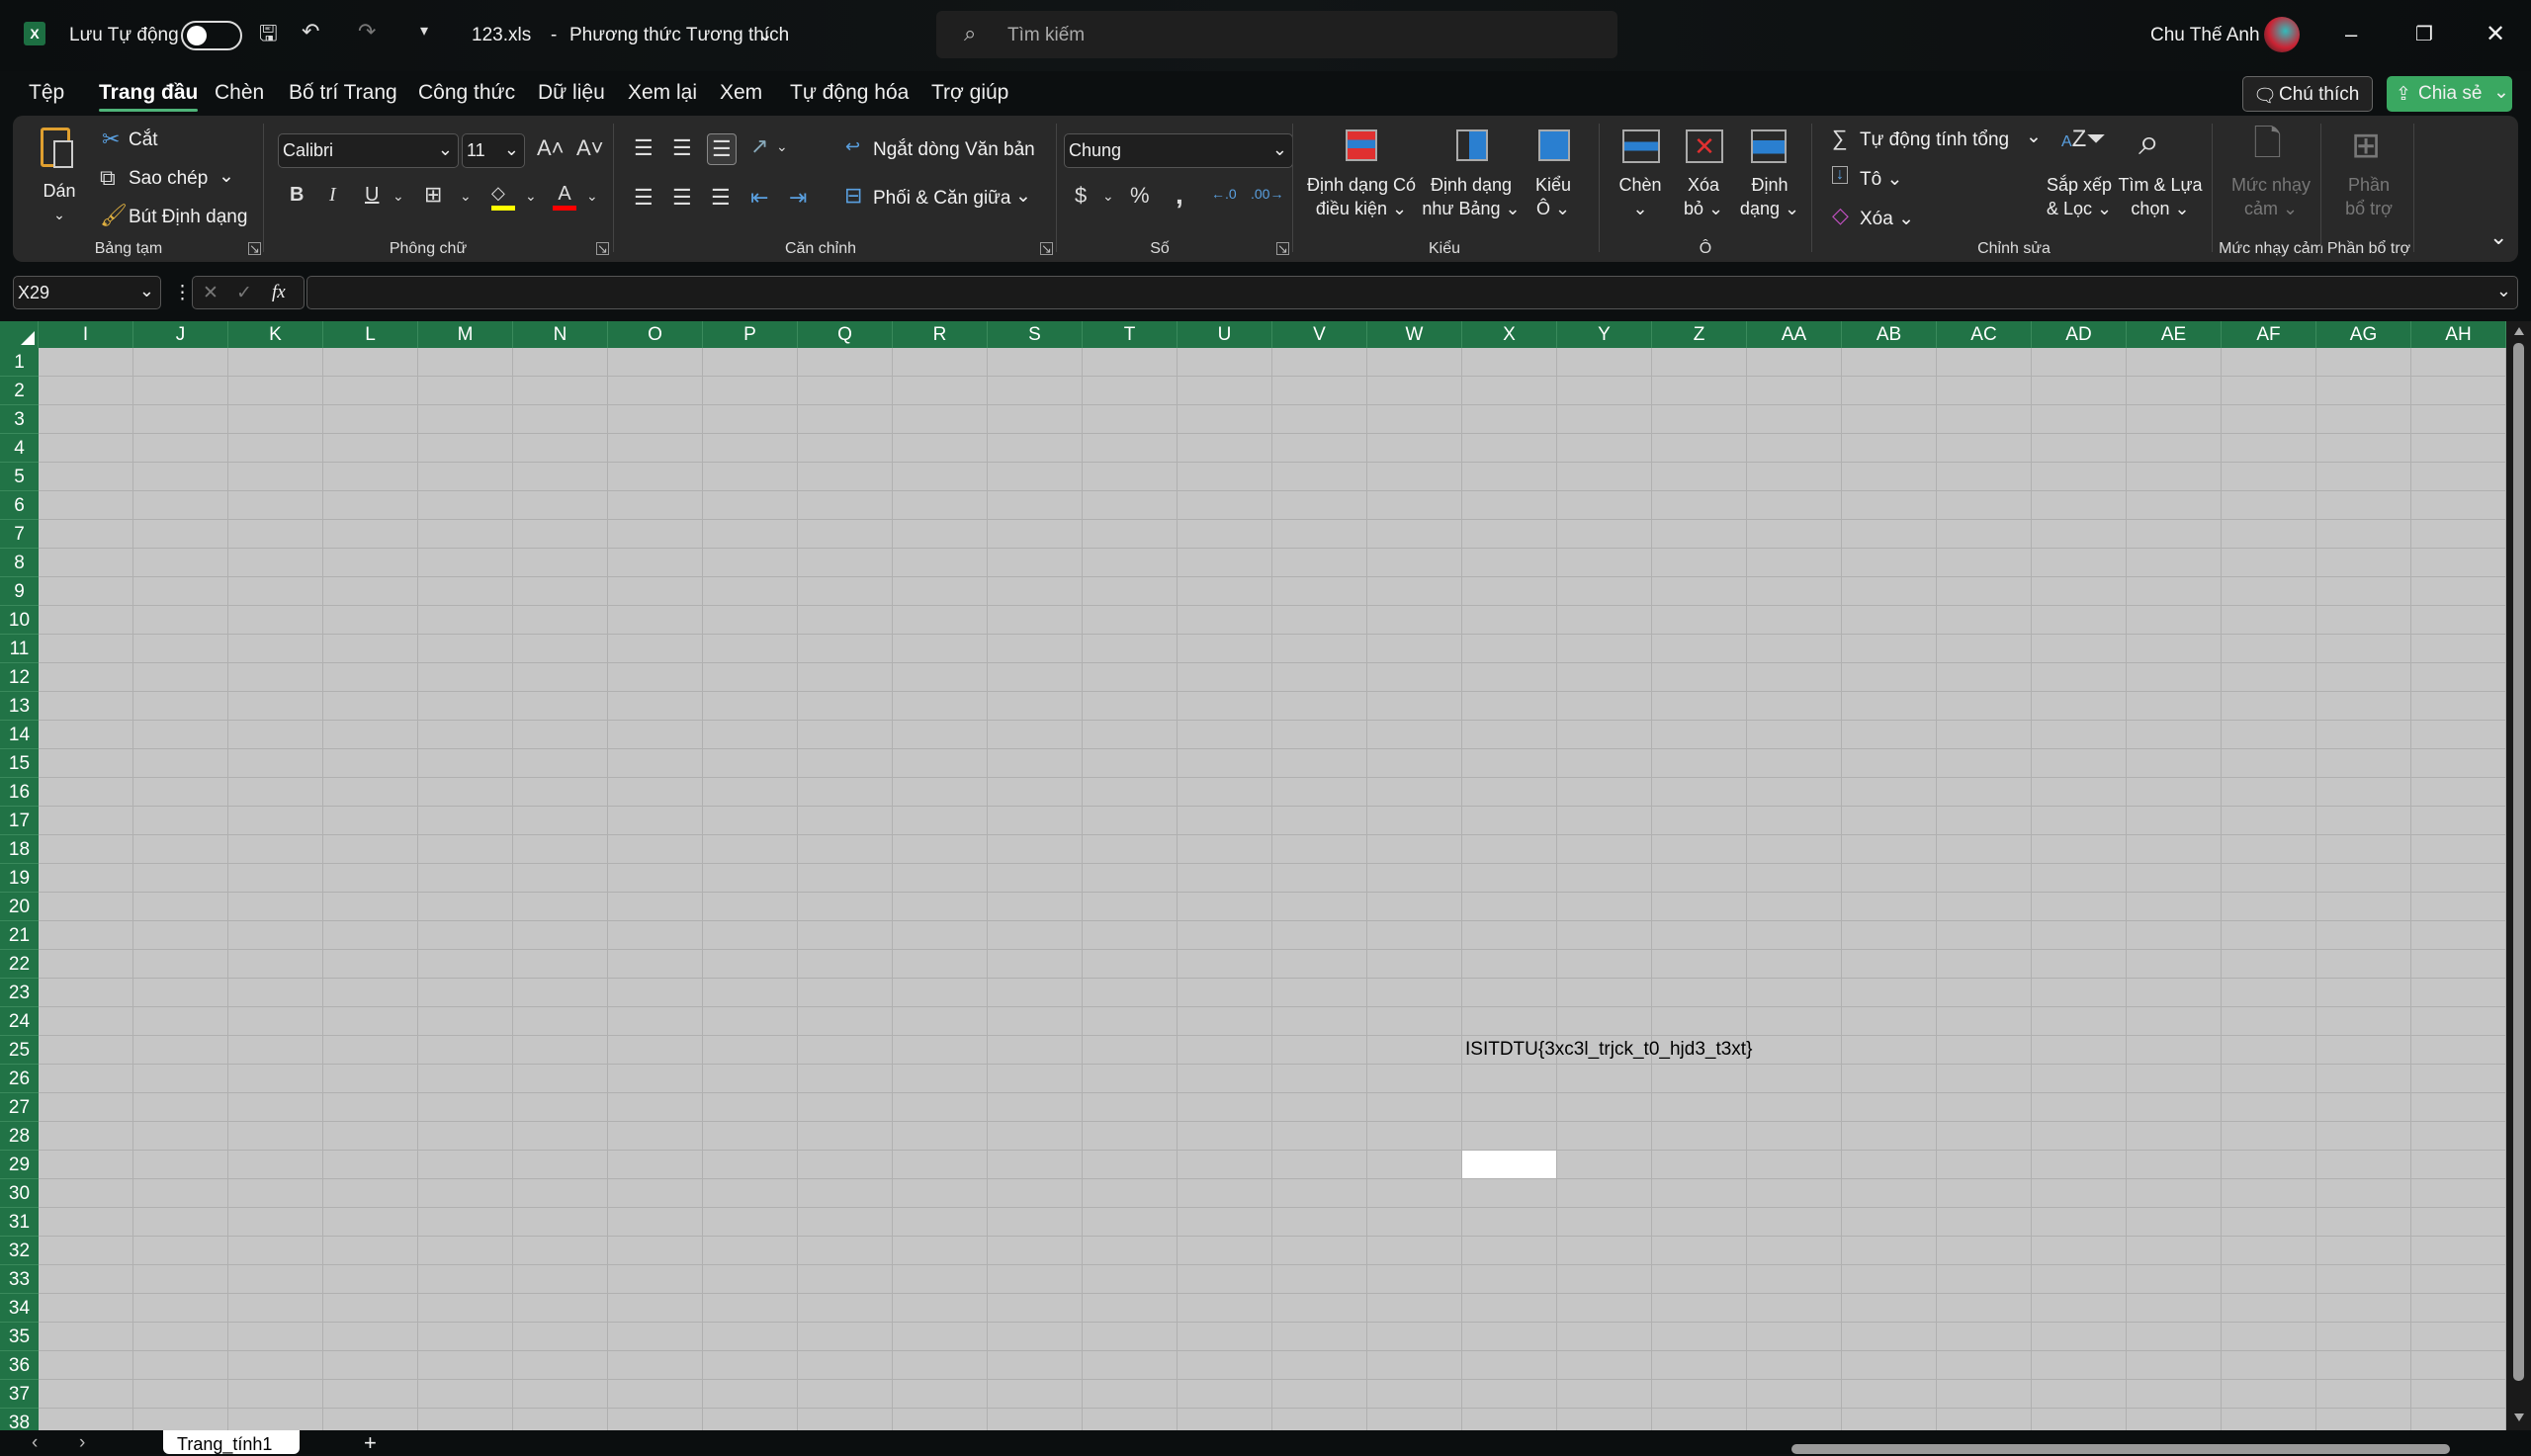  Describe the element at coordinates (370, 1079) in the screenshot. I see `cell-L26` at that location.